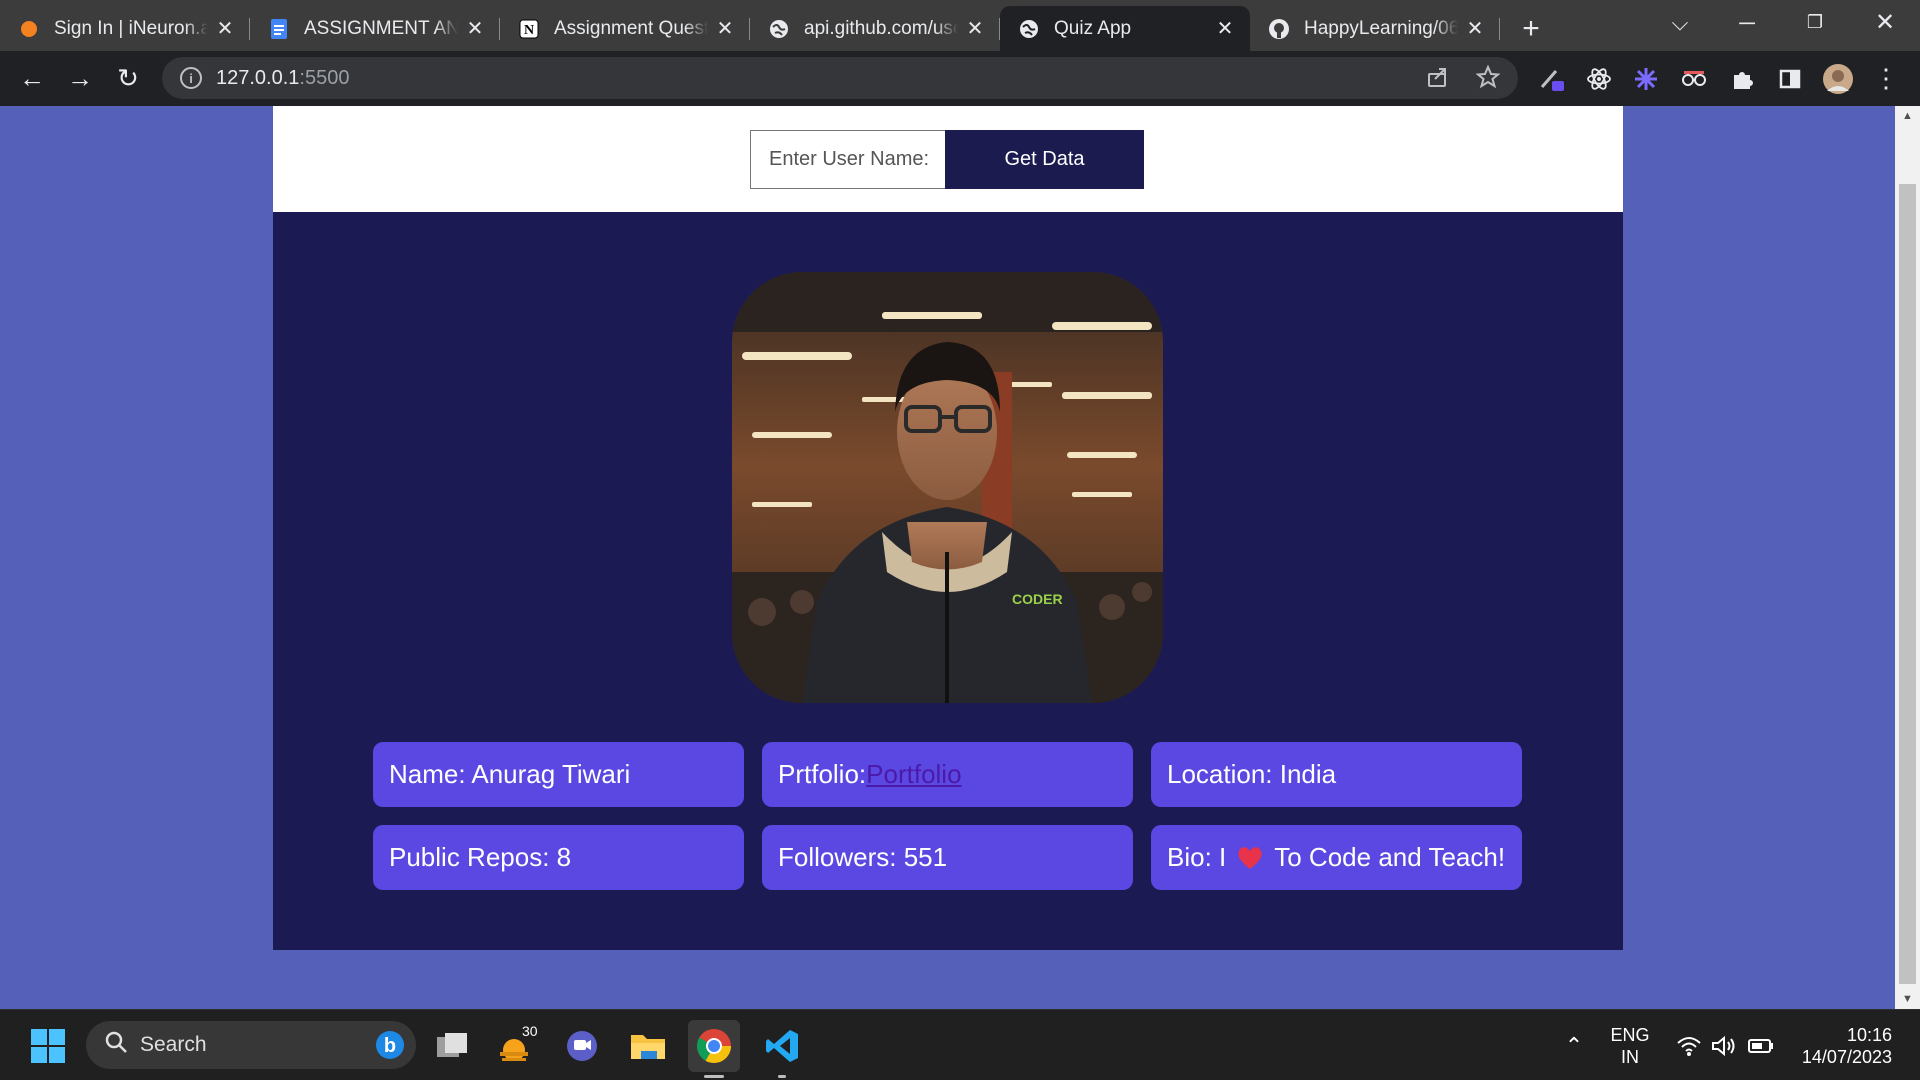 Image resolution: width=1920 pixels, height=1080 pixels. I want to click on forward-icon: →, so click(80, 79).